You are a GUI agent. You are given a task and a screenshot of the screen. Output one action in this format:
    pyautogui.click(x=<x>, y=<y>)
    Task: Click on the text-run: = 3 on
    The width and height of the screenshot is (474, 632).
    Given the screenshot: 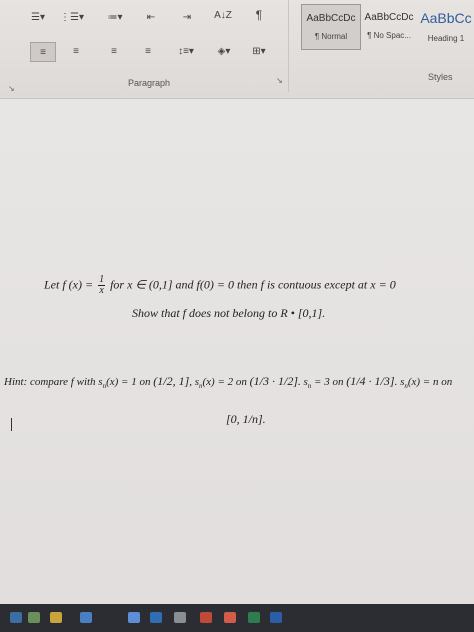 What is the action you would take?
    pyautogui.click(x=329, y=382)
    